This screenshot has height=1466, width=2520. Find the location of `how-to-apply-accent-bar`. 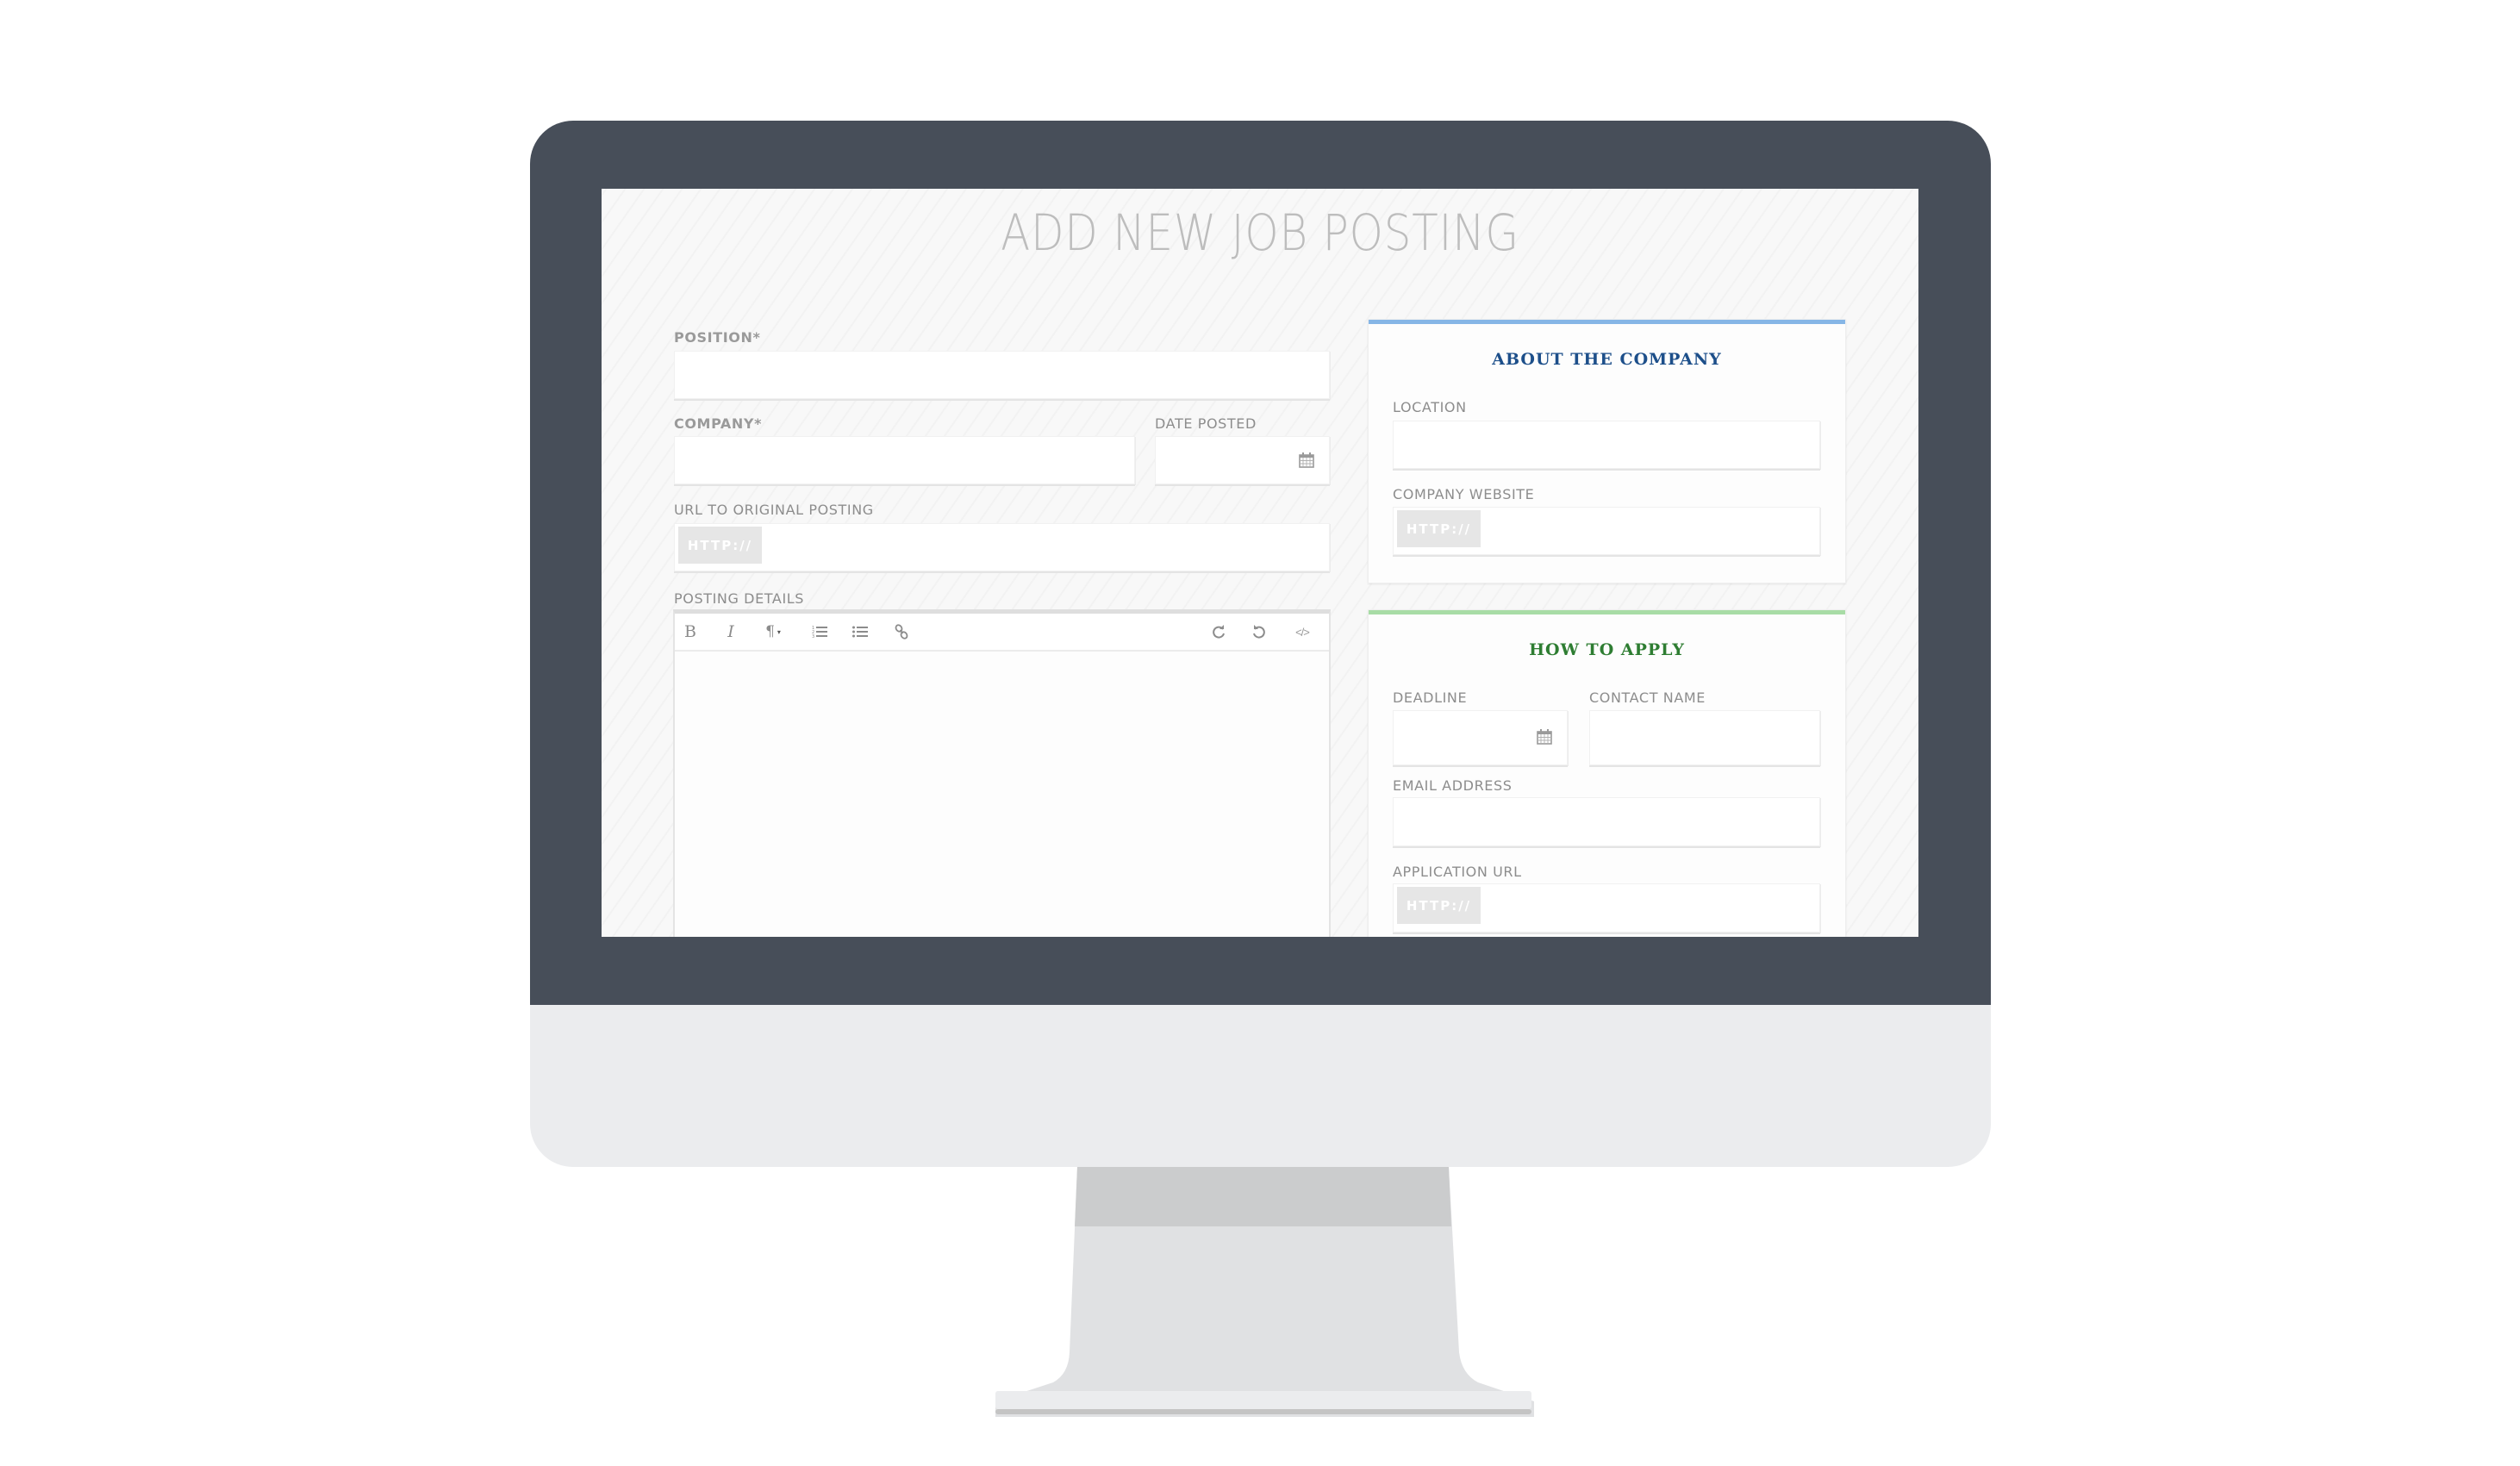

how-to-apply-accent-bar is located at coordinates (1607, 612).